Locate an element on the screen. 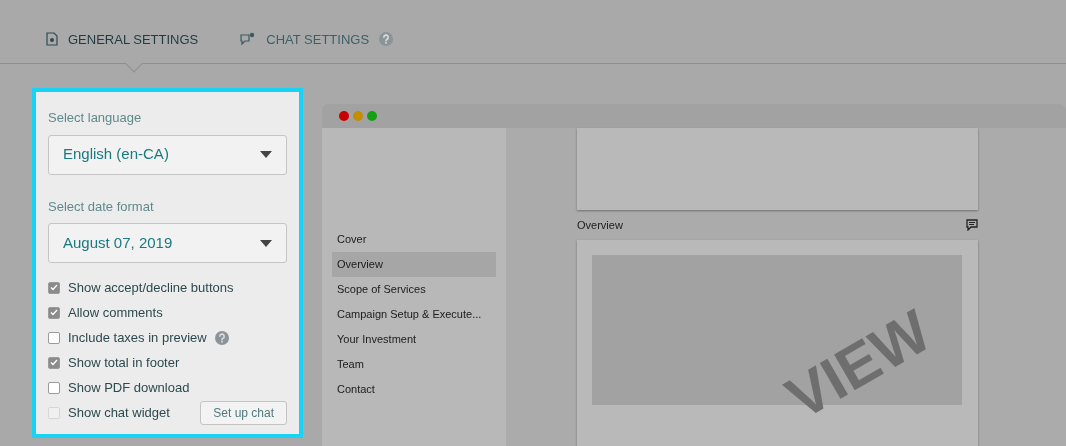  field-label: Select language is located at coordinates (95, 118).